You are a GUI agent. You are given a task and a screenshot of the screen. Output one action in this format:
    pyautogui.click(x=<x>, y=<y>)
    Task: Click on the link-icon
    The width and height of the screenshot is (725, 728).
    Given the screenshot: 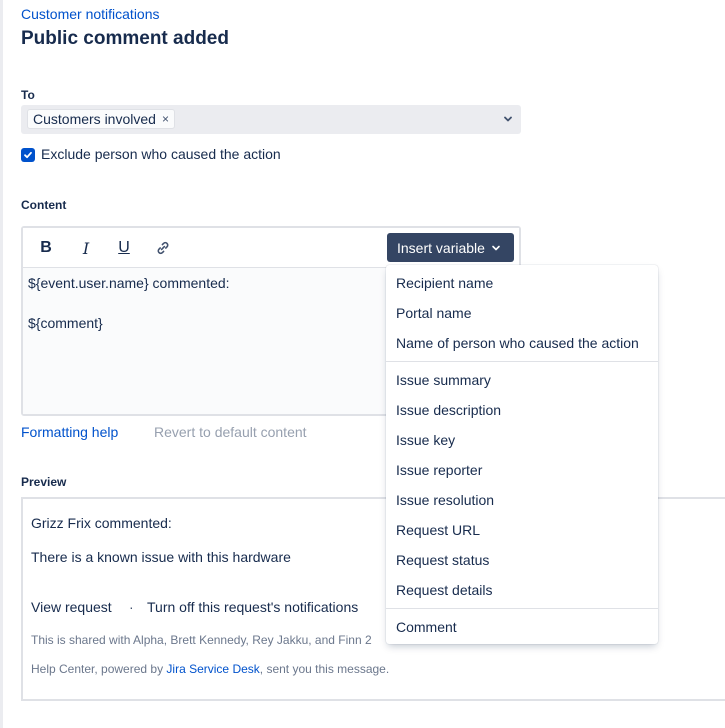 What is the action you would take?
    pyautogui.click(x=163, y=248)
    